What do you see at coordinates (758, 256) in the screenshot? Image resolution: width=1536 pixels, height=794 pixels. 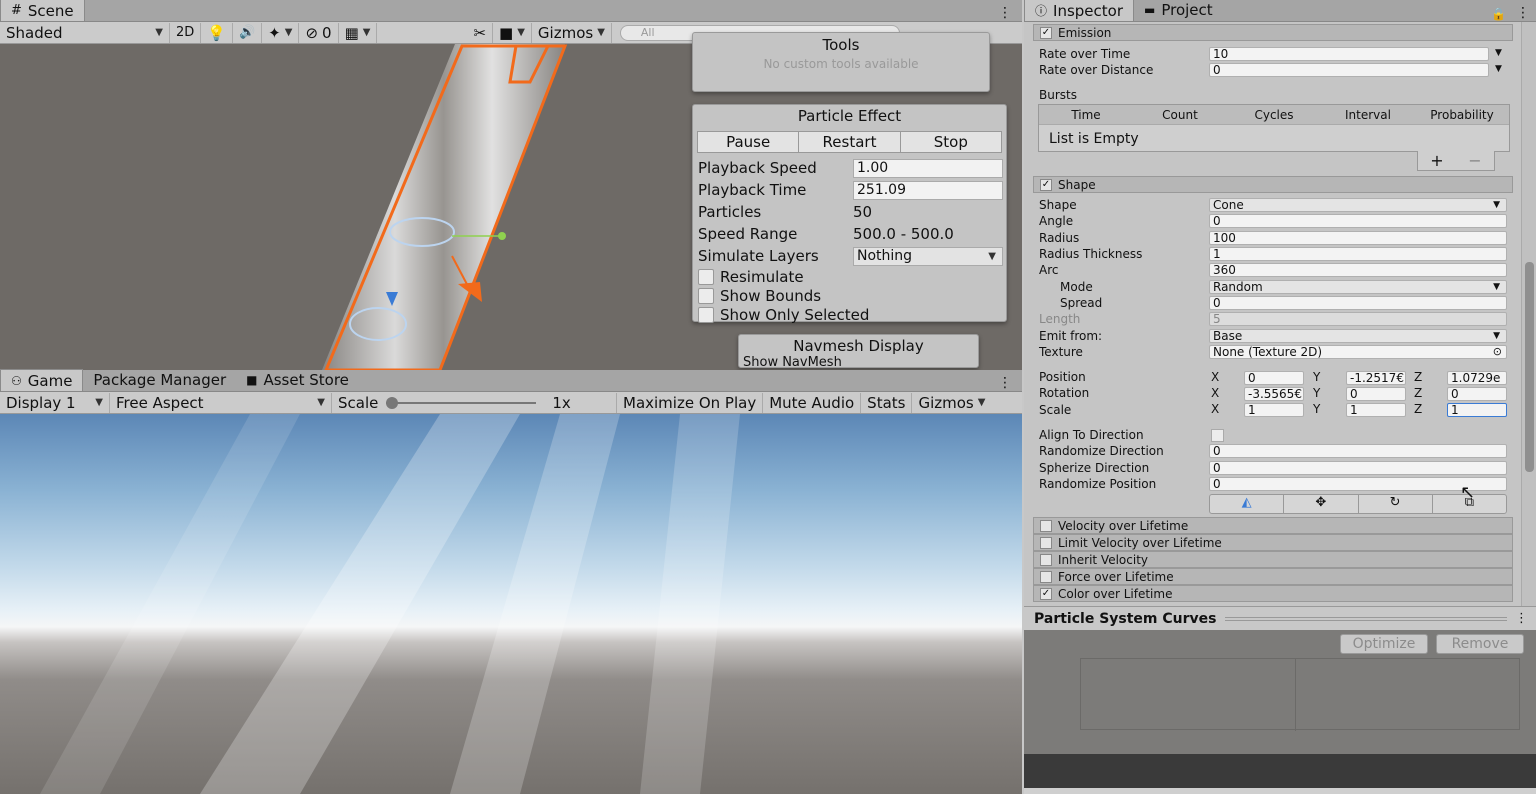 I see `simulate-layers-label: Simulate Layers` at bounding box center [758, 256].